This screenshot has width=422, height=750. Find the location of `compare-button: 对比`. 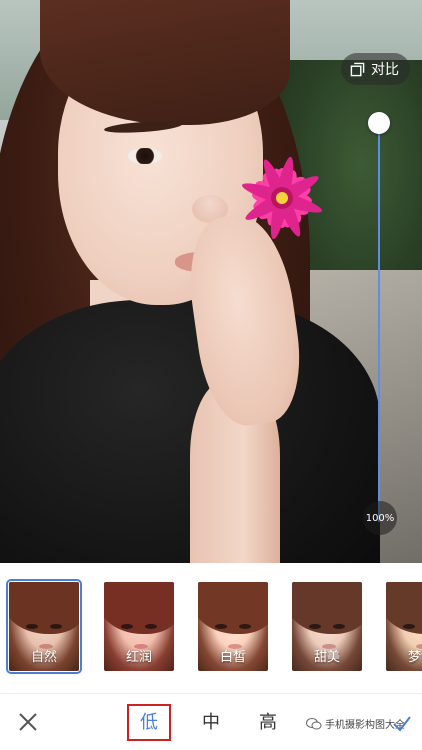

compare-button: 对比 is located at coordinates (375, 69).